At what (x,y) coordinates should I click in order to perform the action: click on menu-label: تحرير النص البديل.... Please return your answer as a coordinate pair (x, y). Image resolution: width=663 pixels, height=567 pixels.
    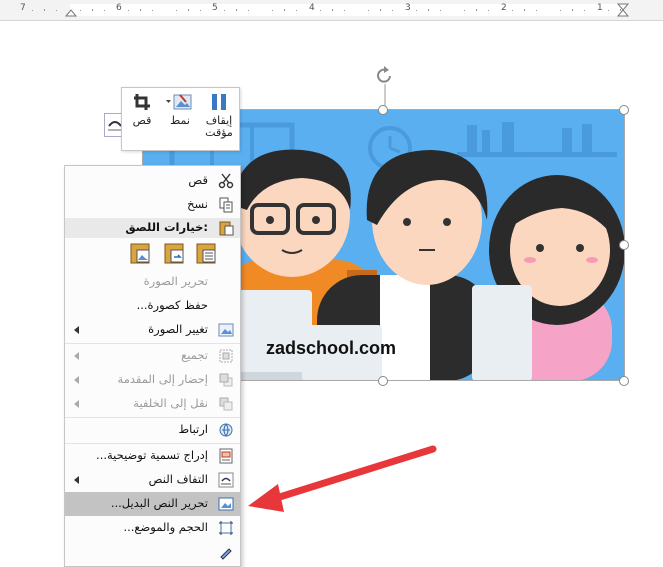
    Looking at the image, I should click on (159, 503).